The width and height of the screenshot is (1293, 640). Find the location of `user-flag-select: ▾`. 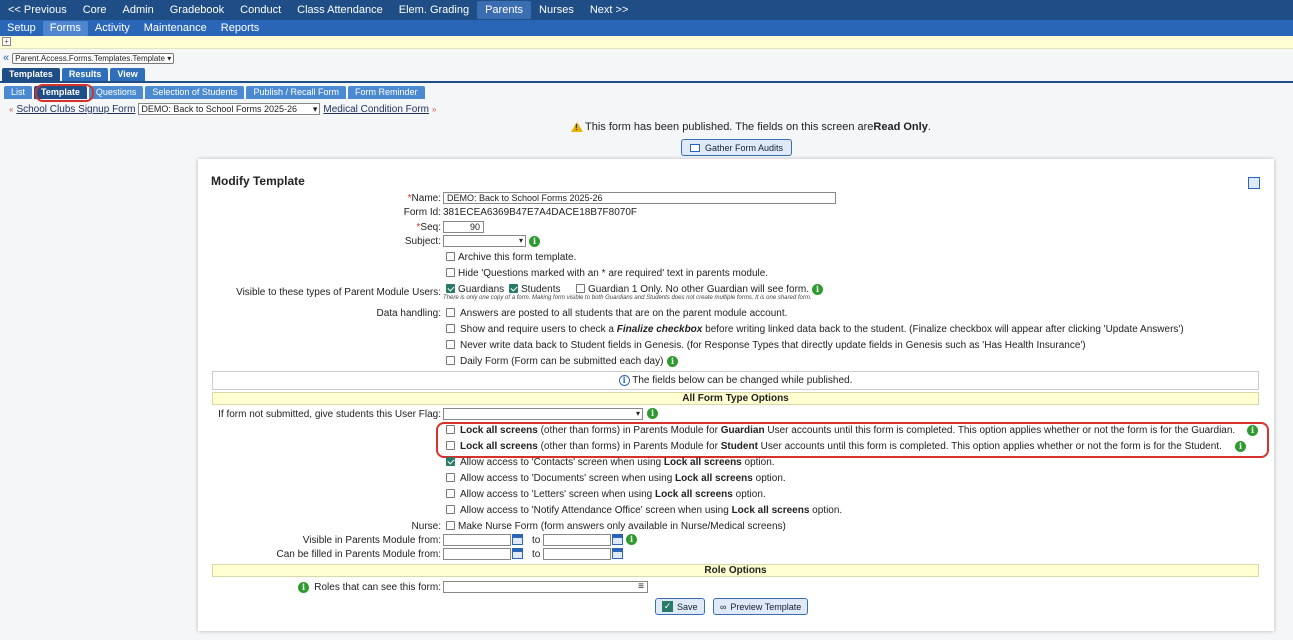

user-flag-select: ▾ is located at coordinates (543, 414).